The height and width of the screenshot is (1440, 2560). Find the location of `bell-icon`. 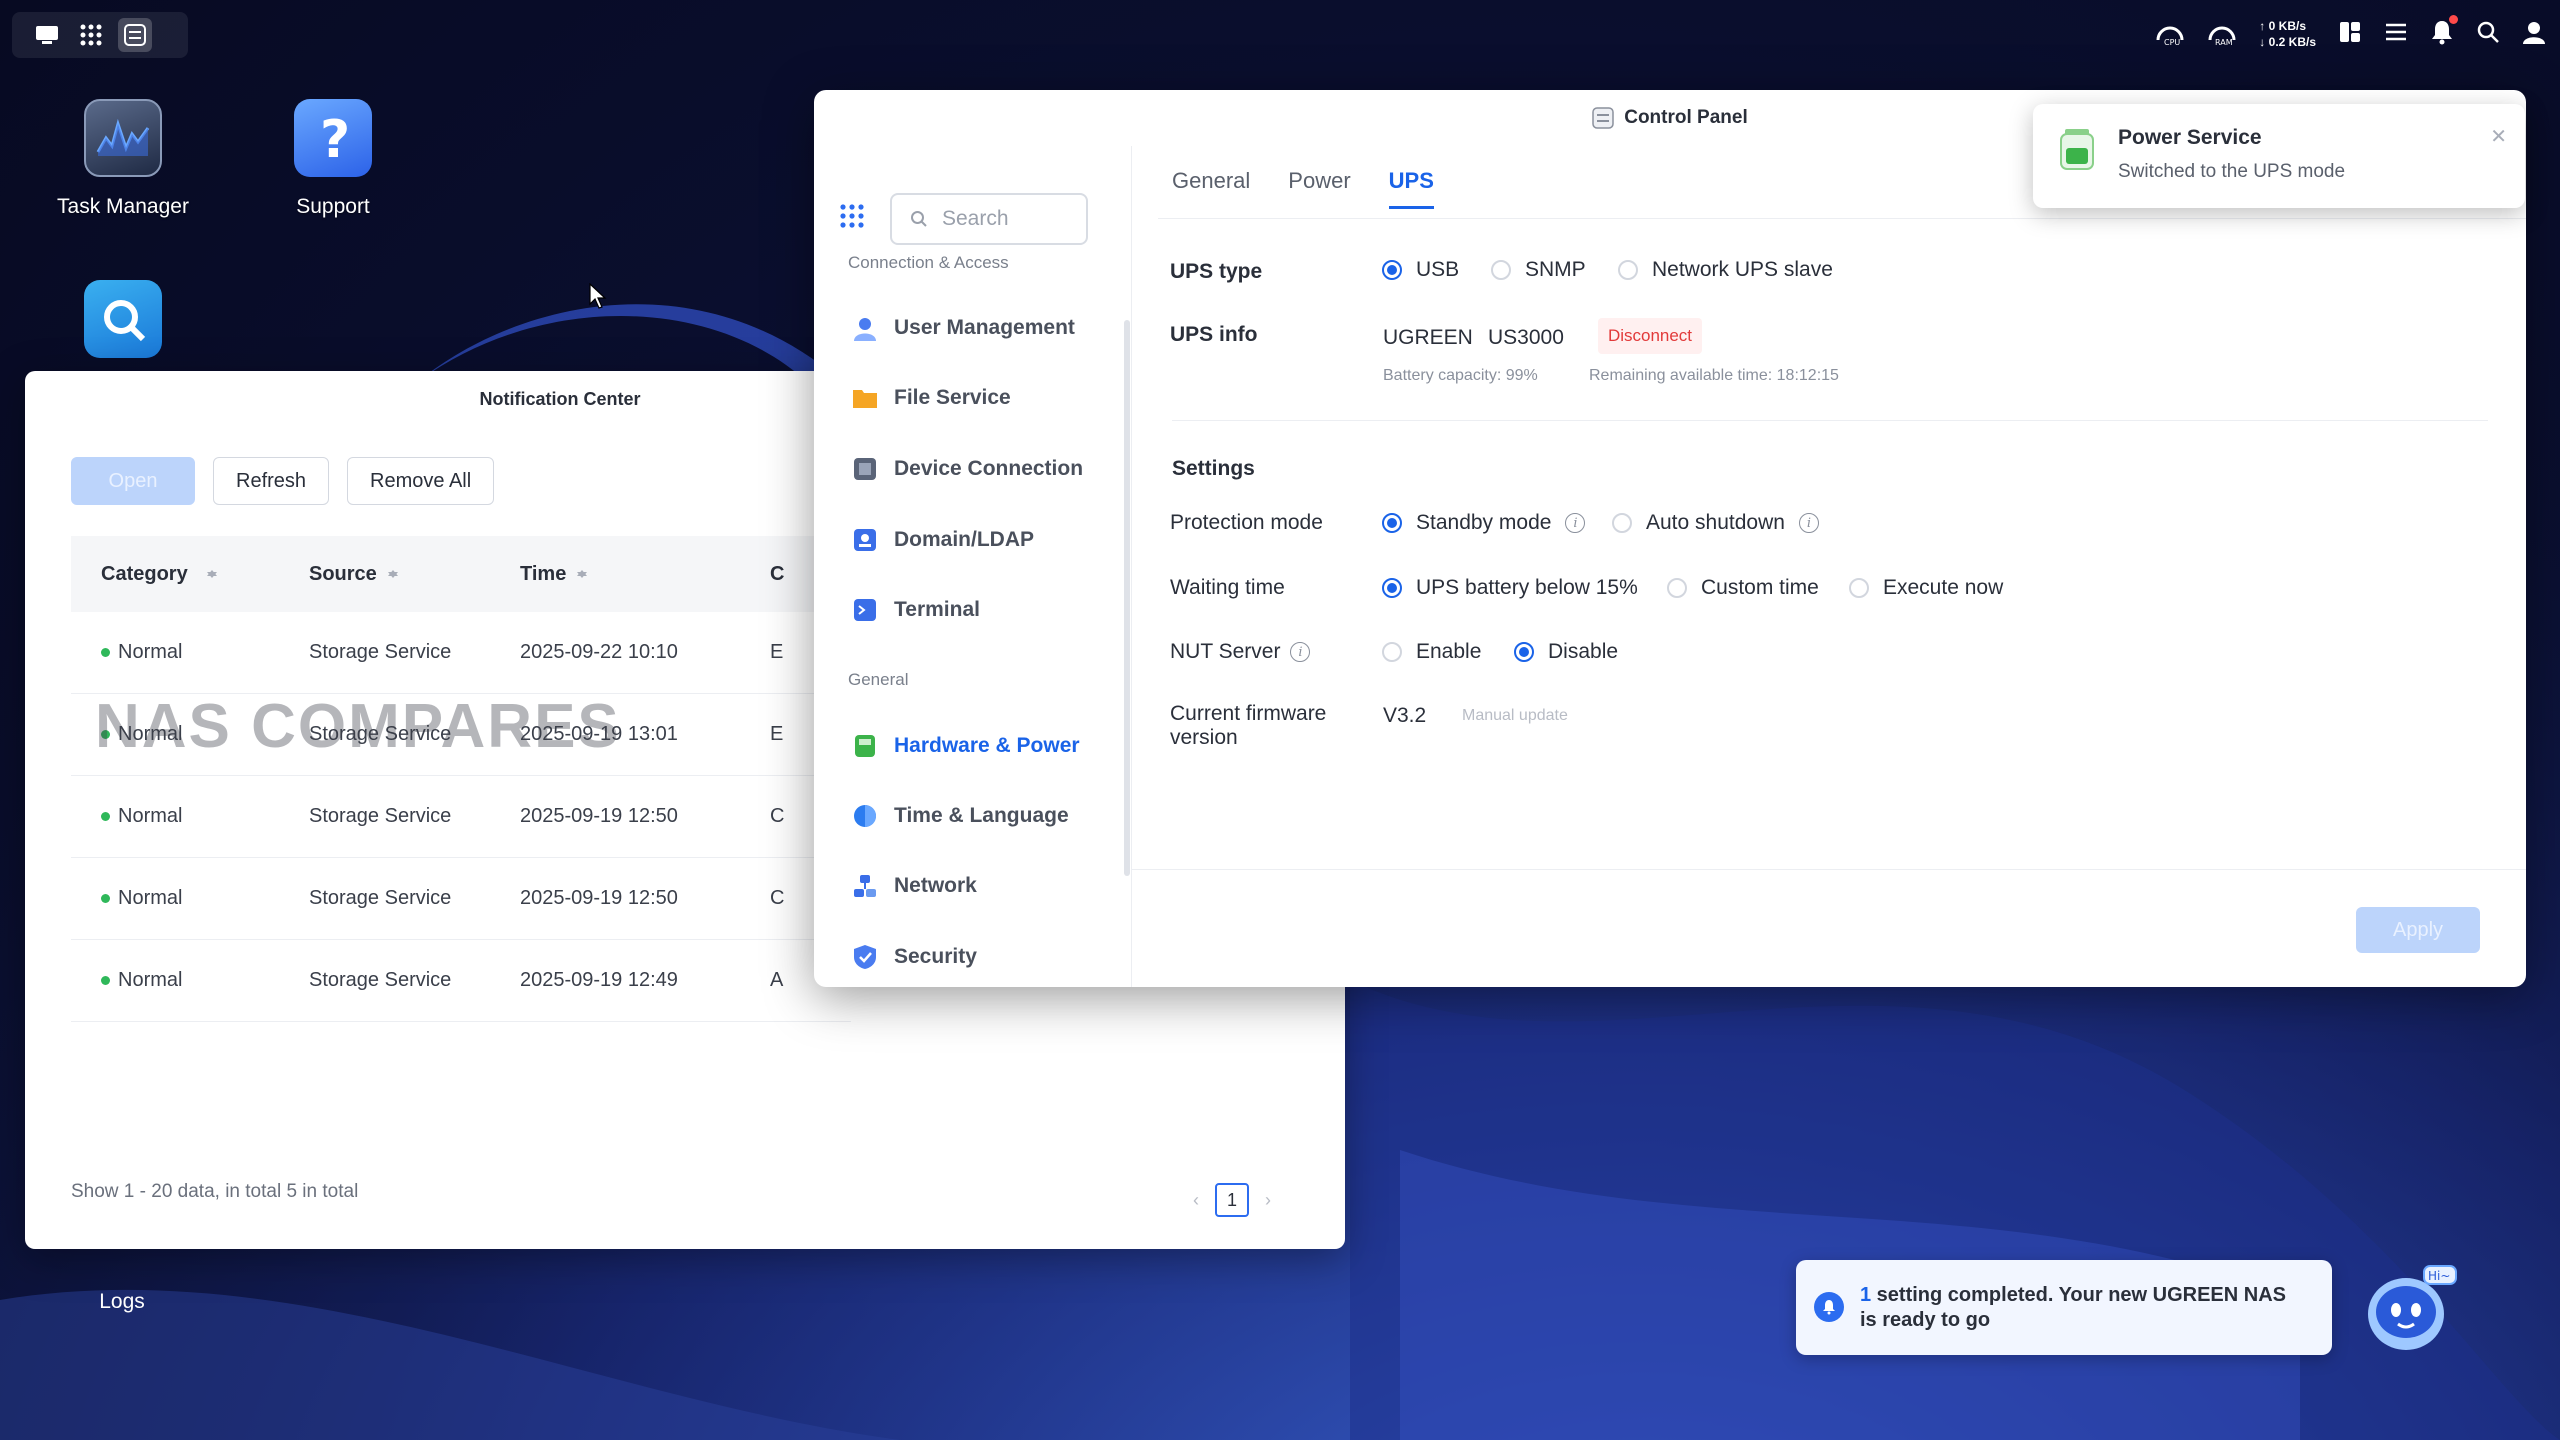

bell-icon is located at coordinates (2444, 32).